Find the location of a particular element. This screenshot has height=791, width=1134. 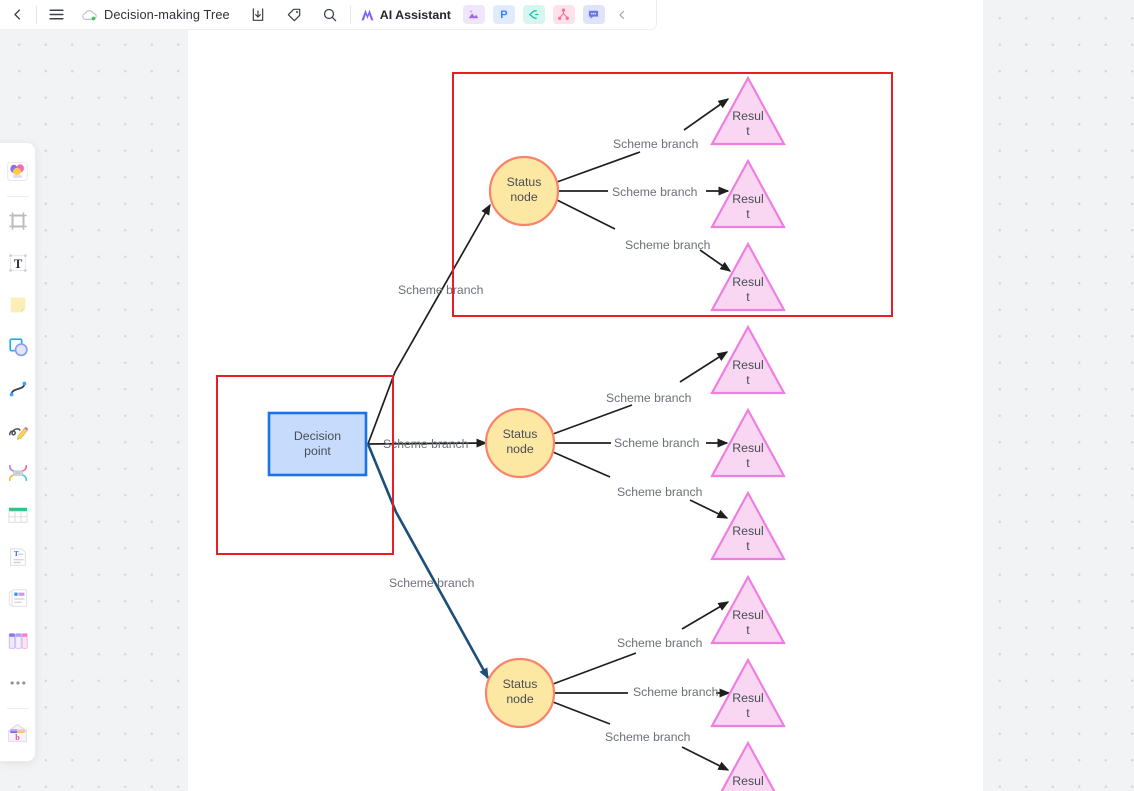

sidebar-item-table is located at coordinates (18, 515).